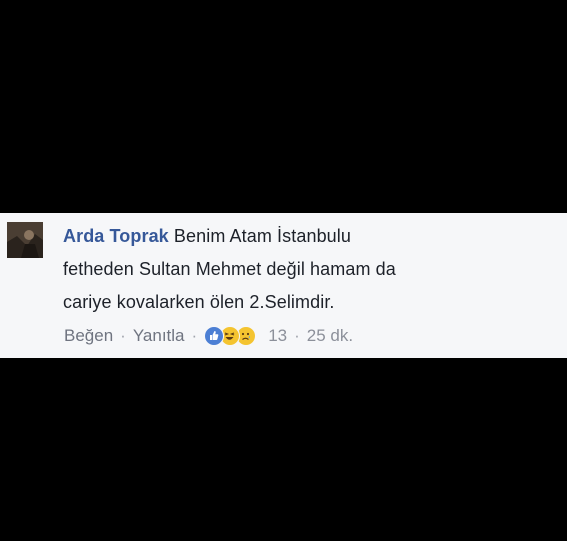 Image resolution: width=567 pixels, height=541 pixels. Describe the element at coordinates (199, 302) in the screenshot. I see `comment-text-line-3: cariye kovalarken ölen 2.Selimdir.` at that location.